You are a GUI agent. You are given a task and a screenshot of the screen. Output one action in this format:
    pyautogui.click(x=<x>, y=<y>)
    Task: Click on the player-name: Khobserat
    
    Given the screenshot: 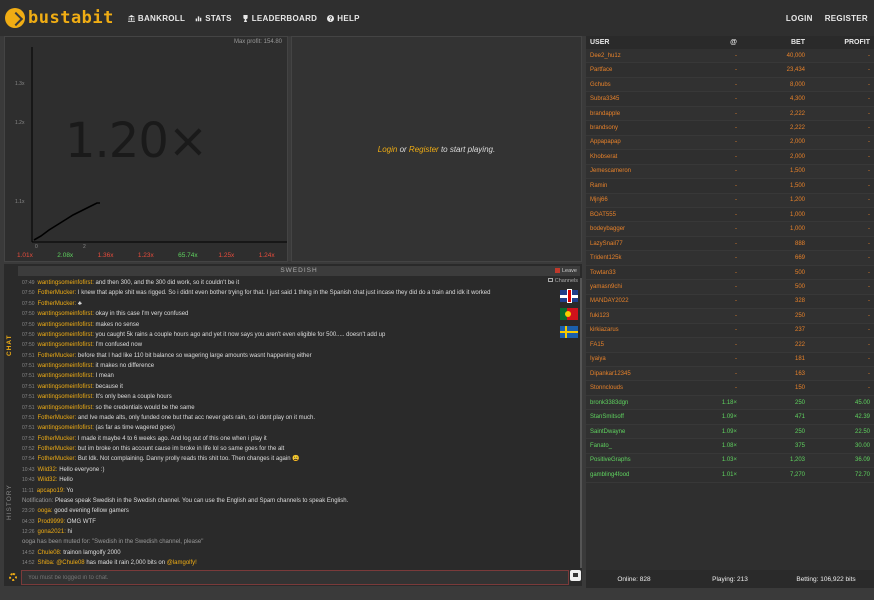 What is the action you would take?
    pyautogui.click(x=640, y=157)
    